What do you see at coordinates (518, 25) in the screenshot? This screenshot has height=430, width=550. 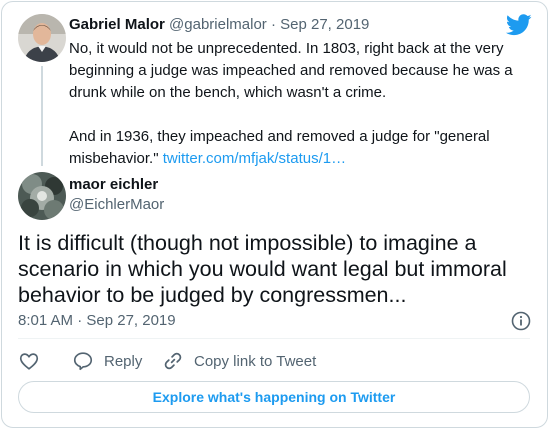 I see `twitter-bird-icon` at bounding box center [518, 25].